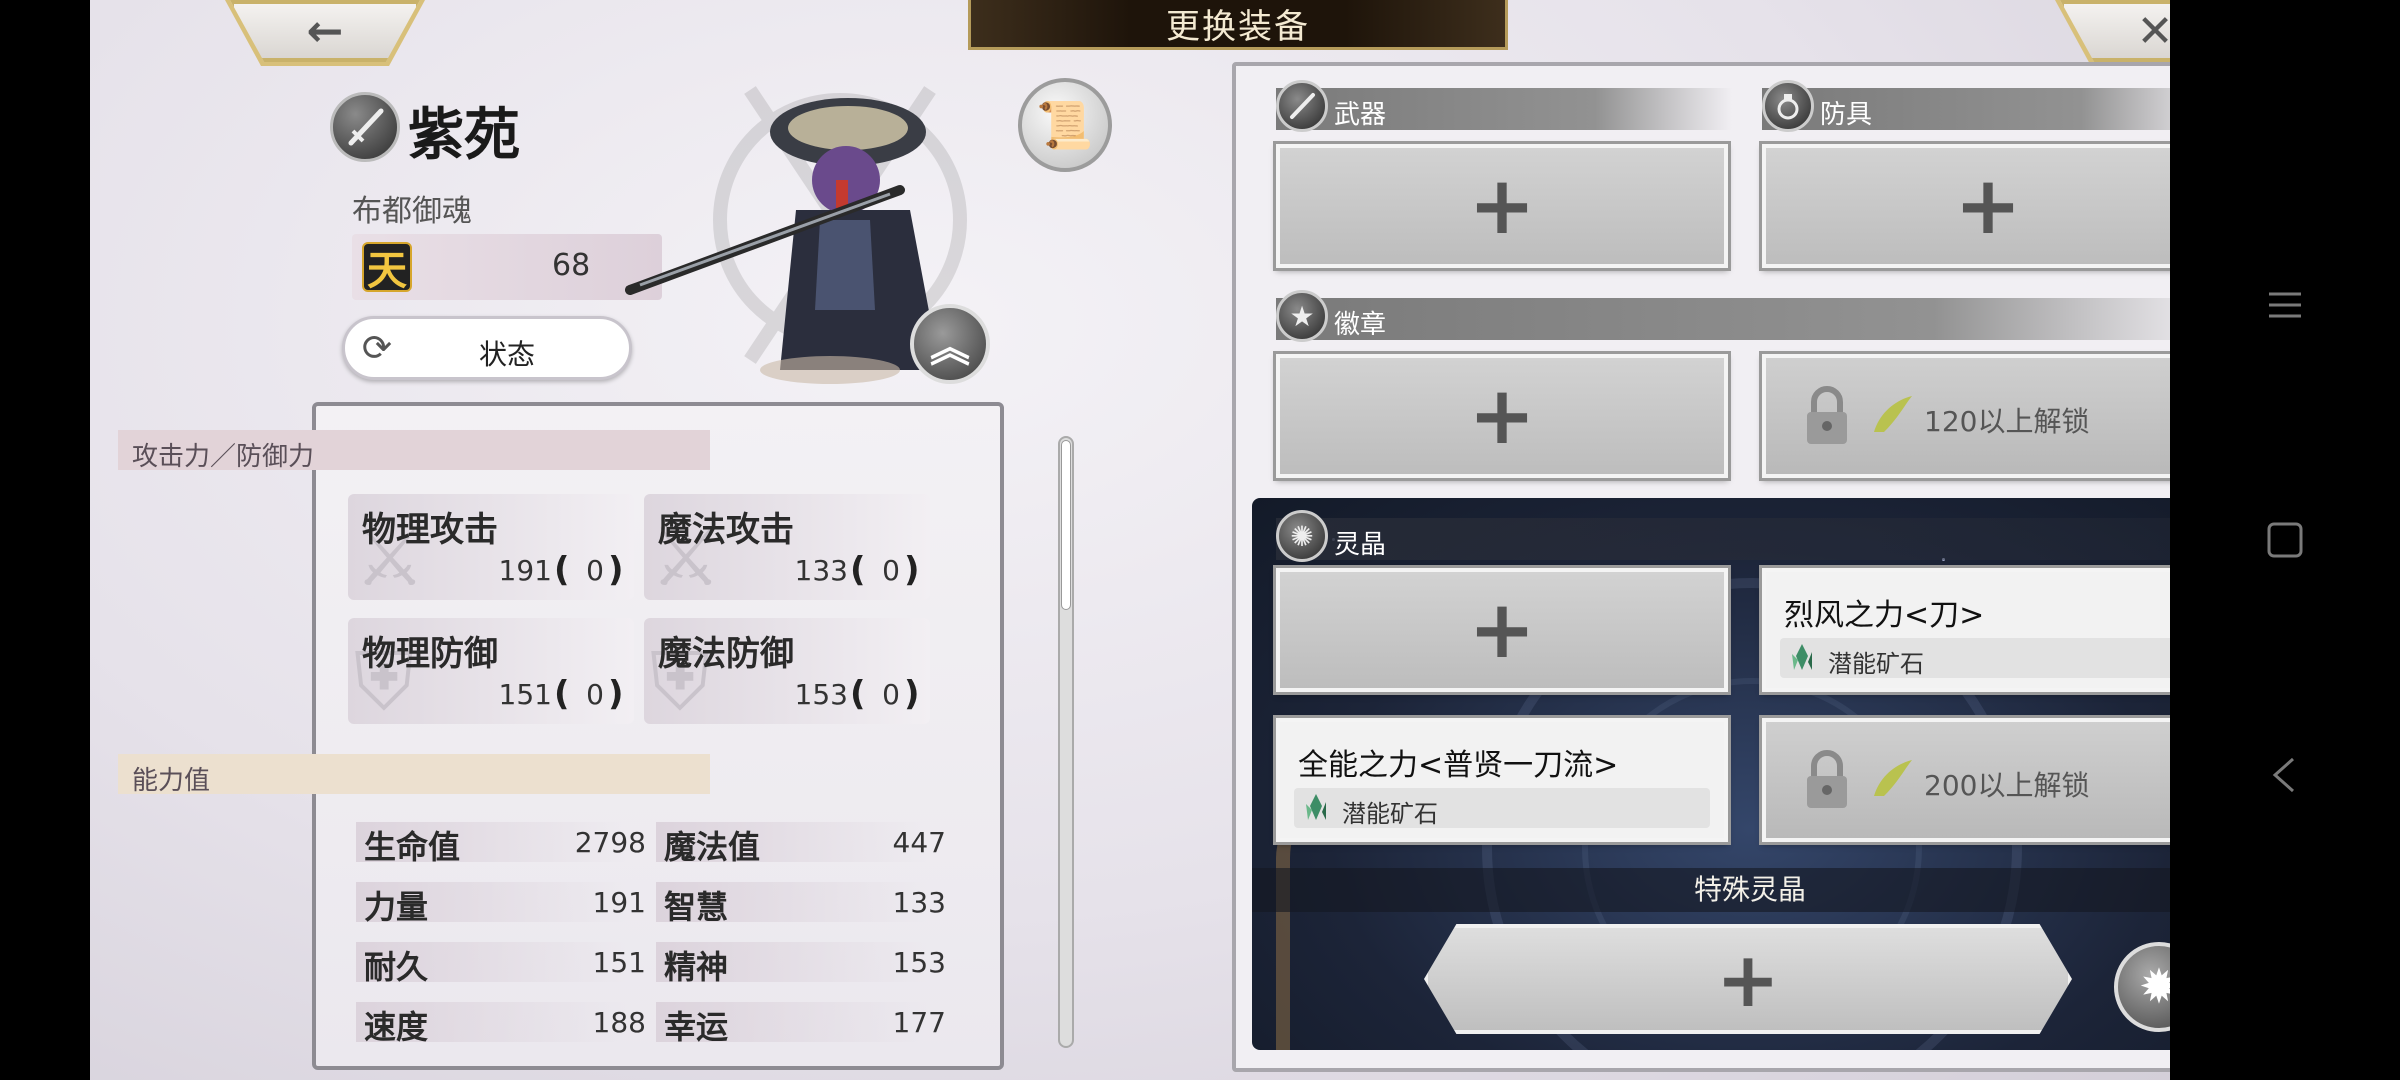  What do you see at coordinates (396, 967) in the screenshot?
I see `ability-name: 耐久` at bounding box center [396, 967].